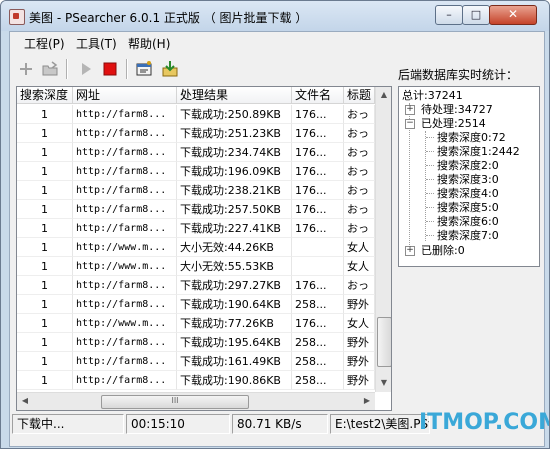  I want to click on table-row: 1 http://www.m... 大小无效:44.26KB 女人, so click(196, 247).